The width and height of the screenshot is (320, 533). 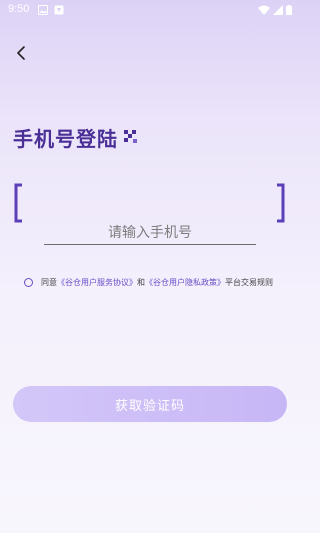 What do you see at coordinates (150, 11) in the screenshot?
I see `status-bar: 9:50` at bounding box center [150, 11].